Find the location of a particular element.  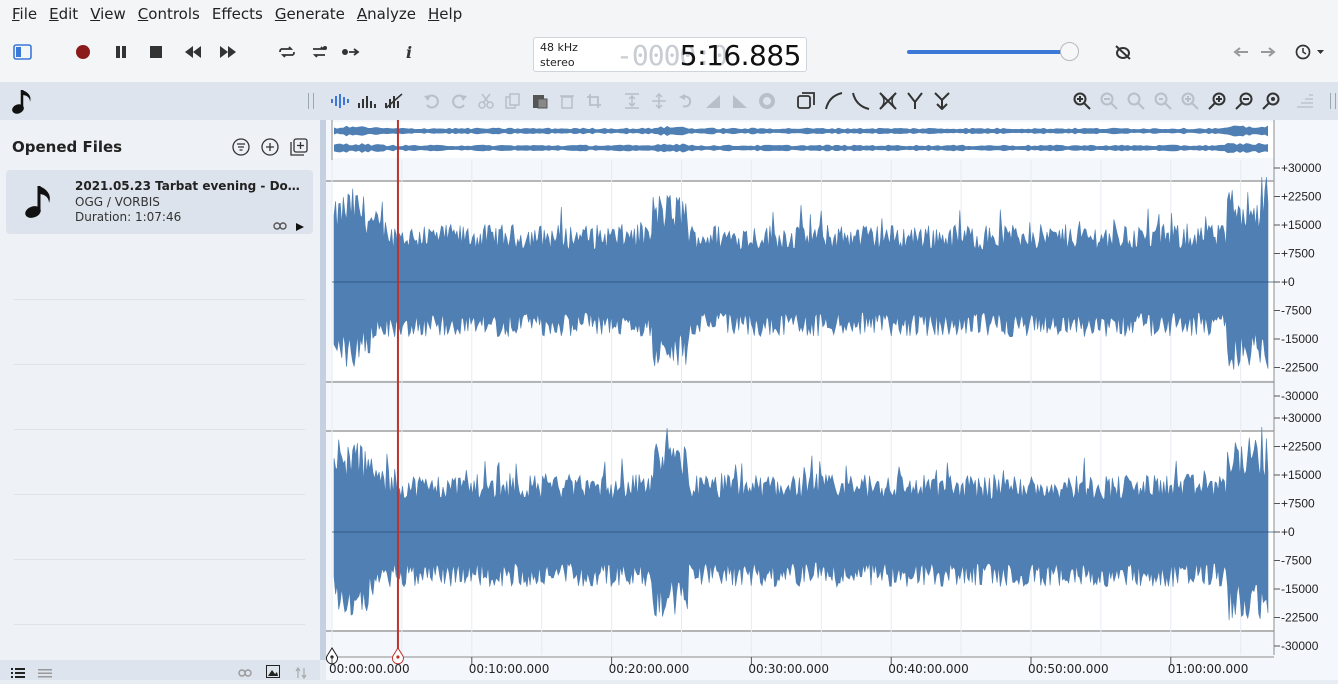

list-view-icon is located at coordinates (18, 673).